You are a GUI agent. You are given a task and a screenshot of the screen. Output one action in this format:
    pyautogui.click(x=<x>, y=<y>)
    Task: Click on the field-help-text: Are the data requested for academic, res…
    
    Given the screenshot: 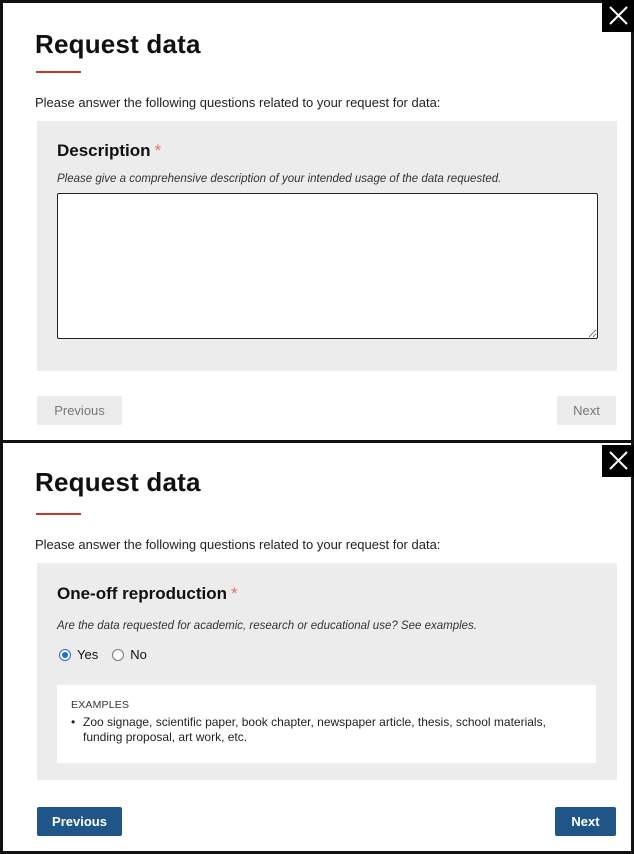 What is the action you would take?
    pyautogui.click(x=267, y=626)
    